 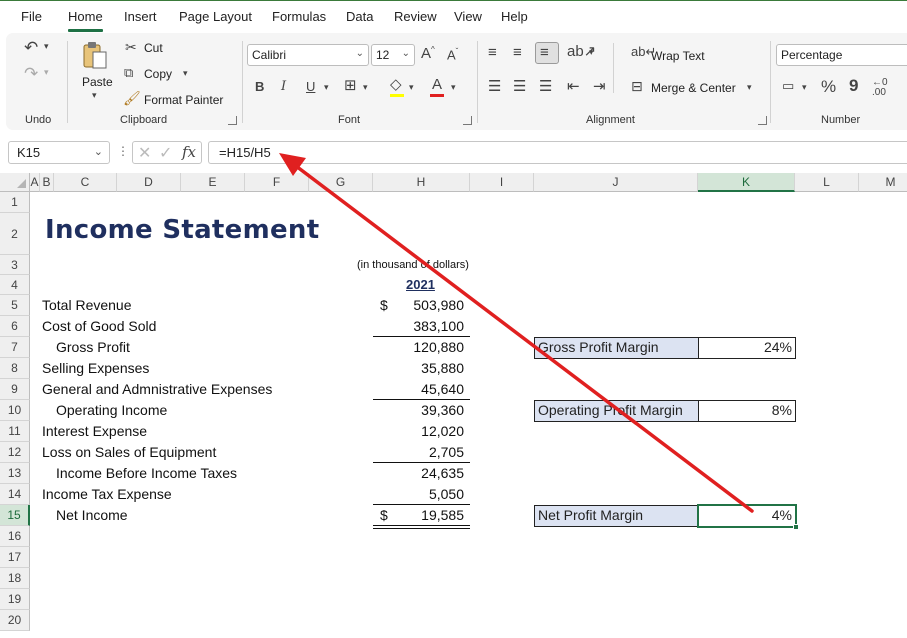 I want to click on font-name-select: Calibri ⌄, so click(x=308, y=55).